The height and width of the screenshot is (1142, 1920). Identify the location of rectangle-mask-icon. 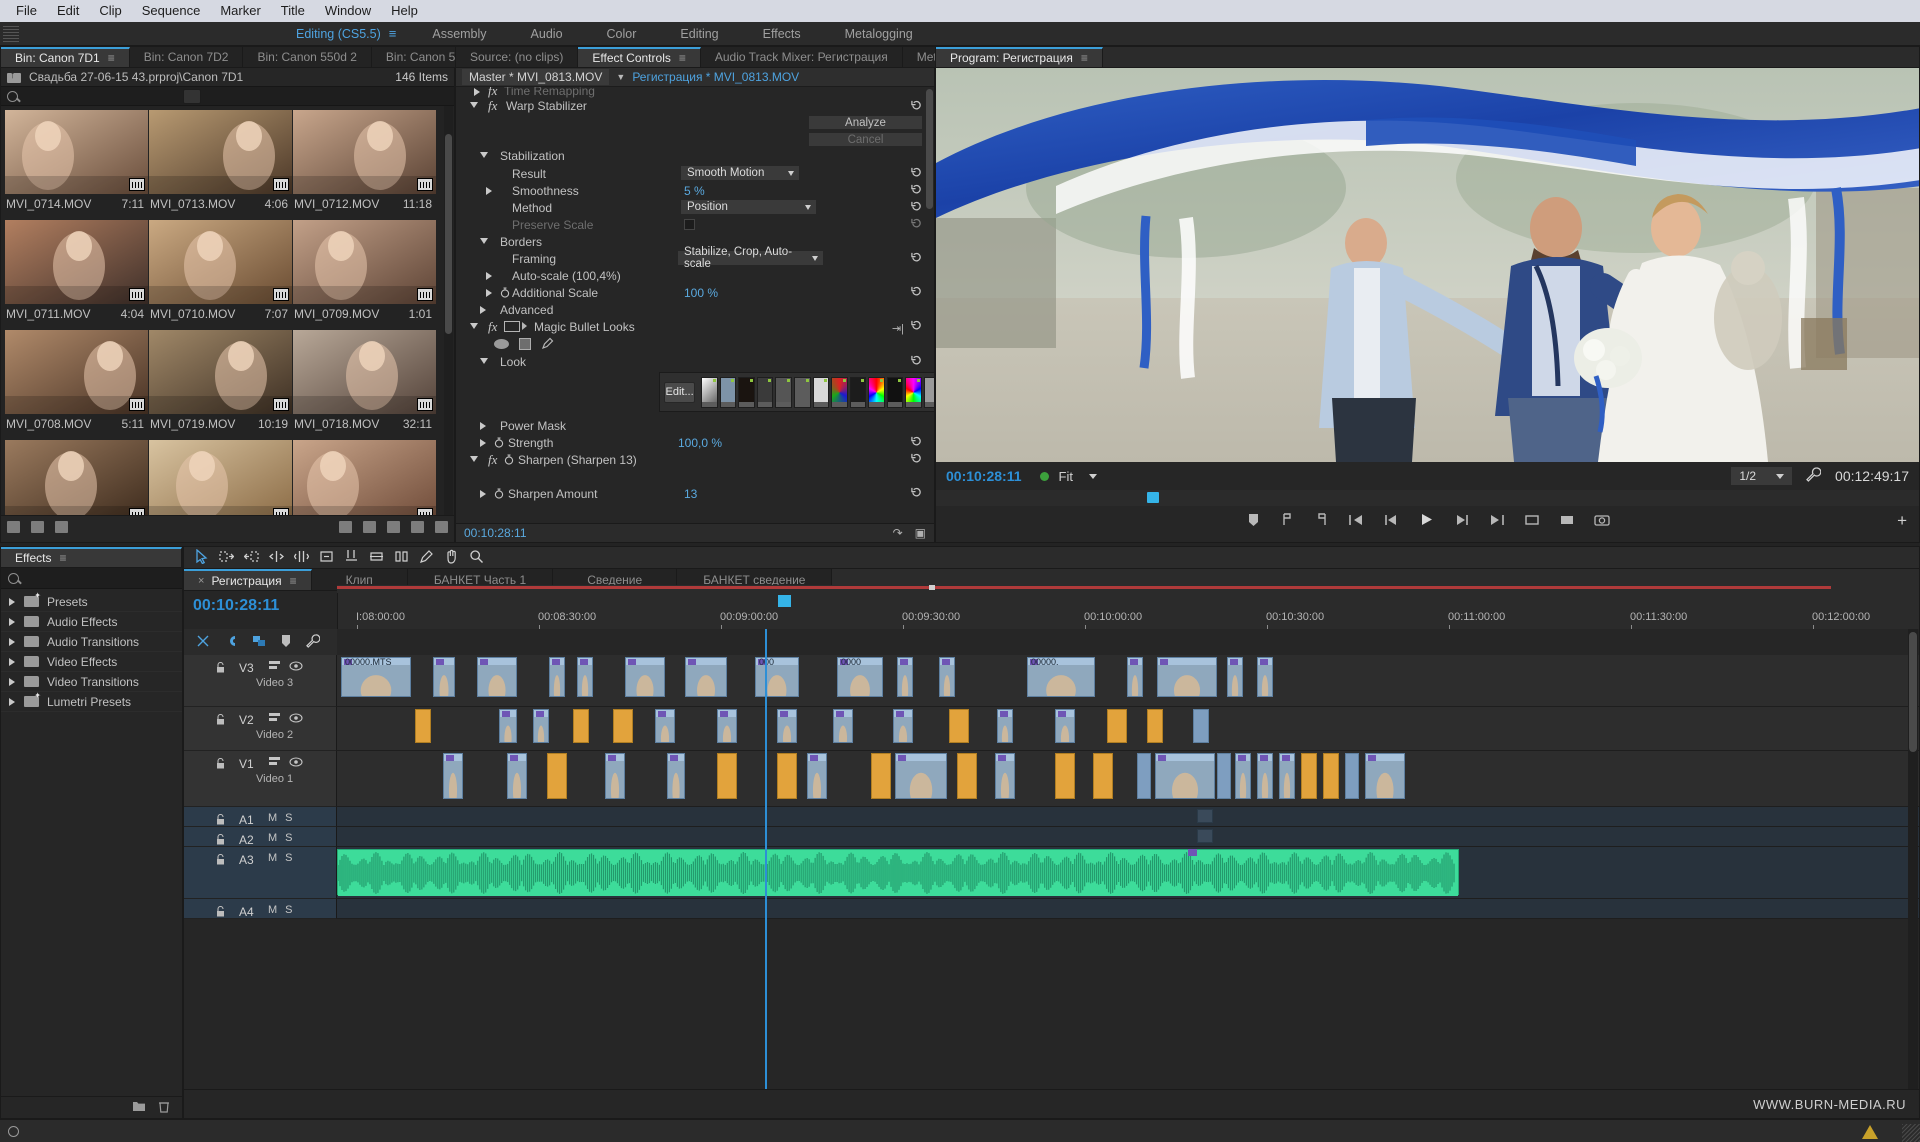
(525, 343).